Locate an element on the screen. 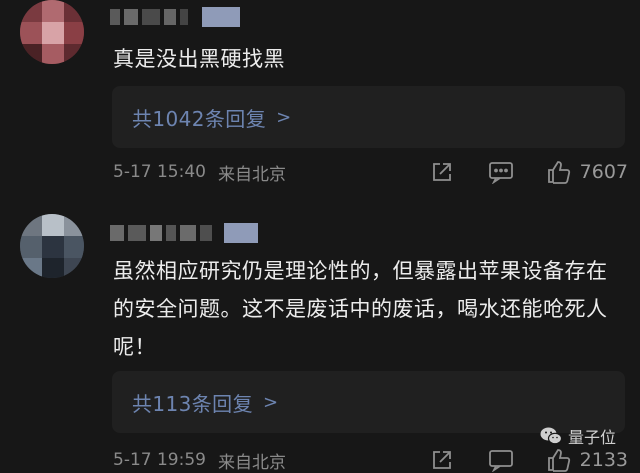 The height and width of the screenshot is (473, 640). watermark-text: 量子位 is located at coordinates (591, 437).